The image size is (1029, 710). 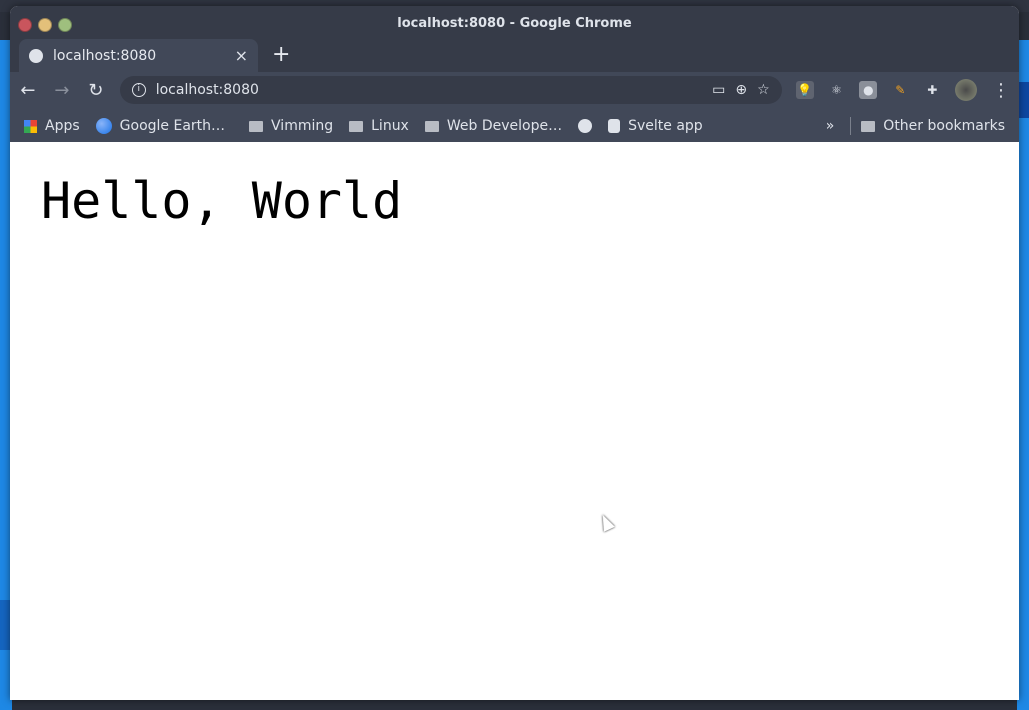 I want to click on reload-button: ↻, so click(x=96, y=90).